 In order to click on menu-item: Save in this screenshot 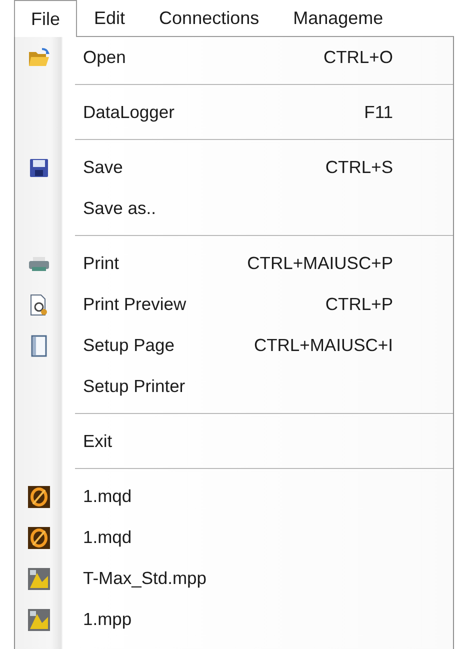, I will do `click(103, 167)`.